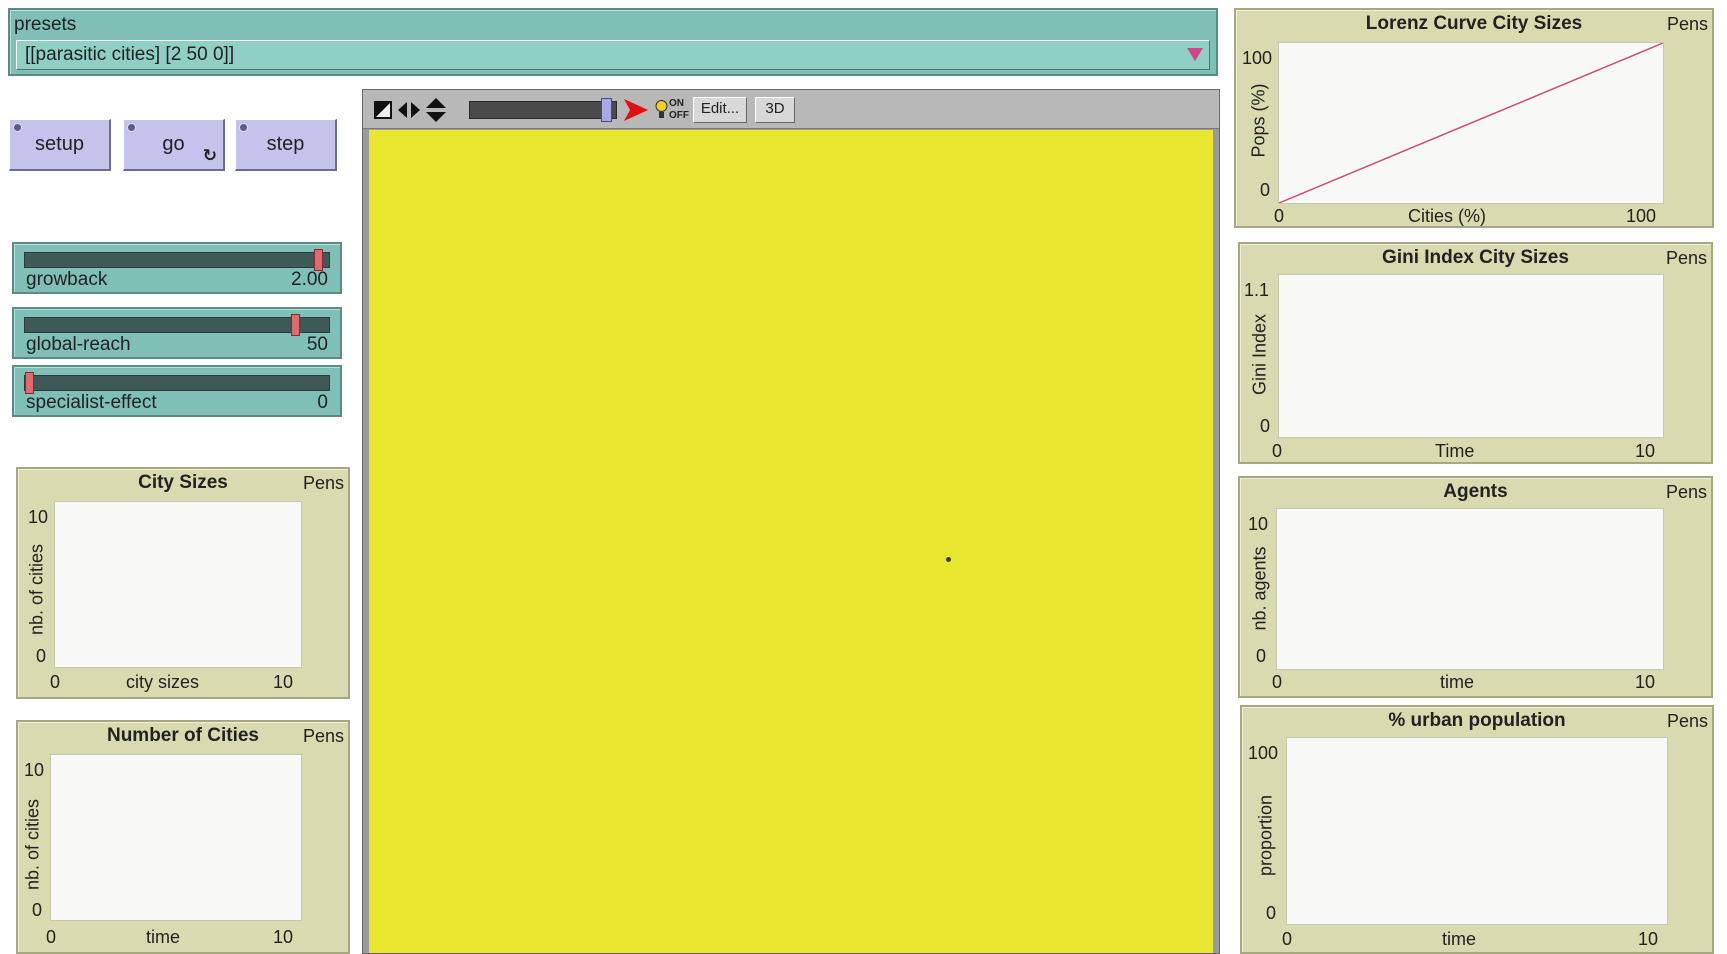 Image resolution: width=1727 pixels, height=954 pixels. Describe the element at coordinates (67, 279) in the screenshot. I see `slider-name: growback` at that location.